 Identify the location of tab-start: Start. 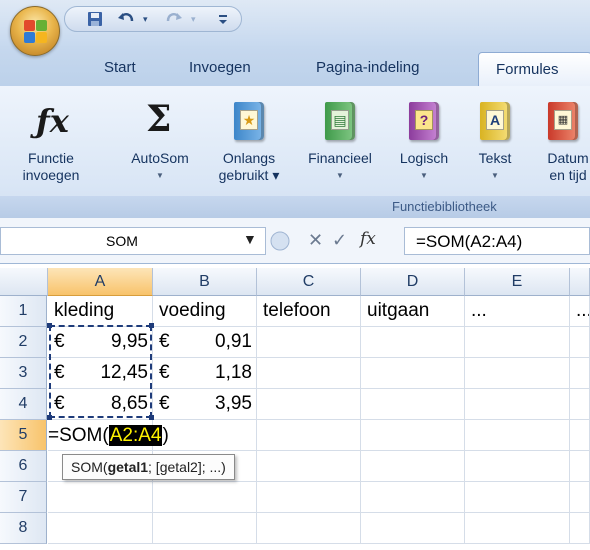
(120, 67).